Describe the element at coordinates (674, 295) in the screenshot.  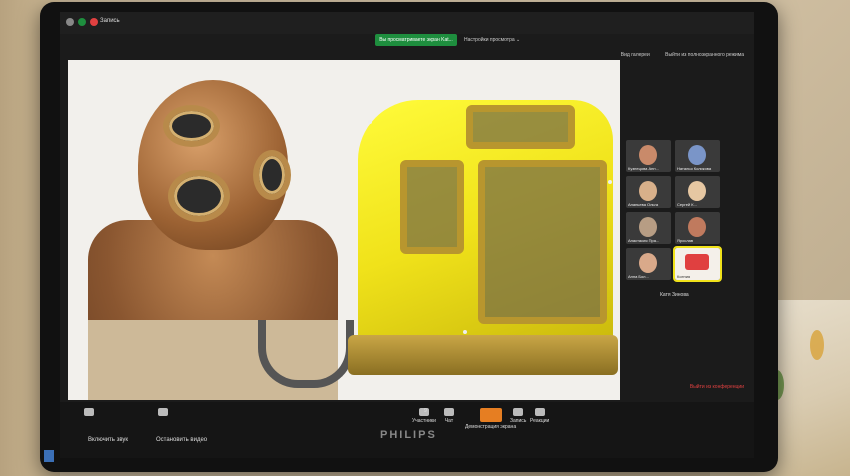
I see `active-speaker-name: Катя Зинова` at that location.